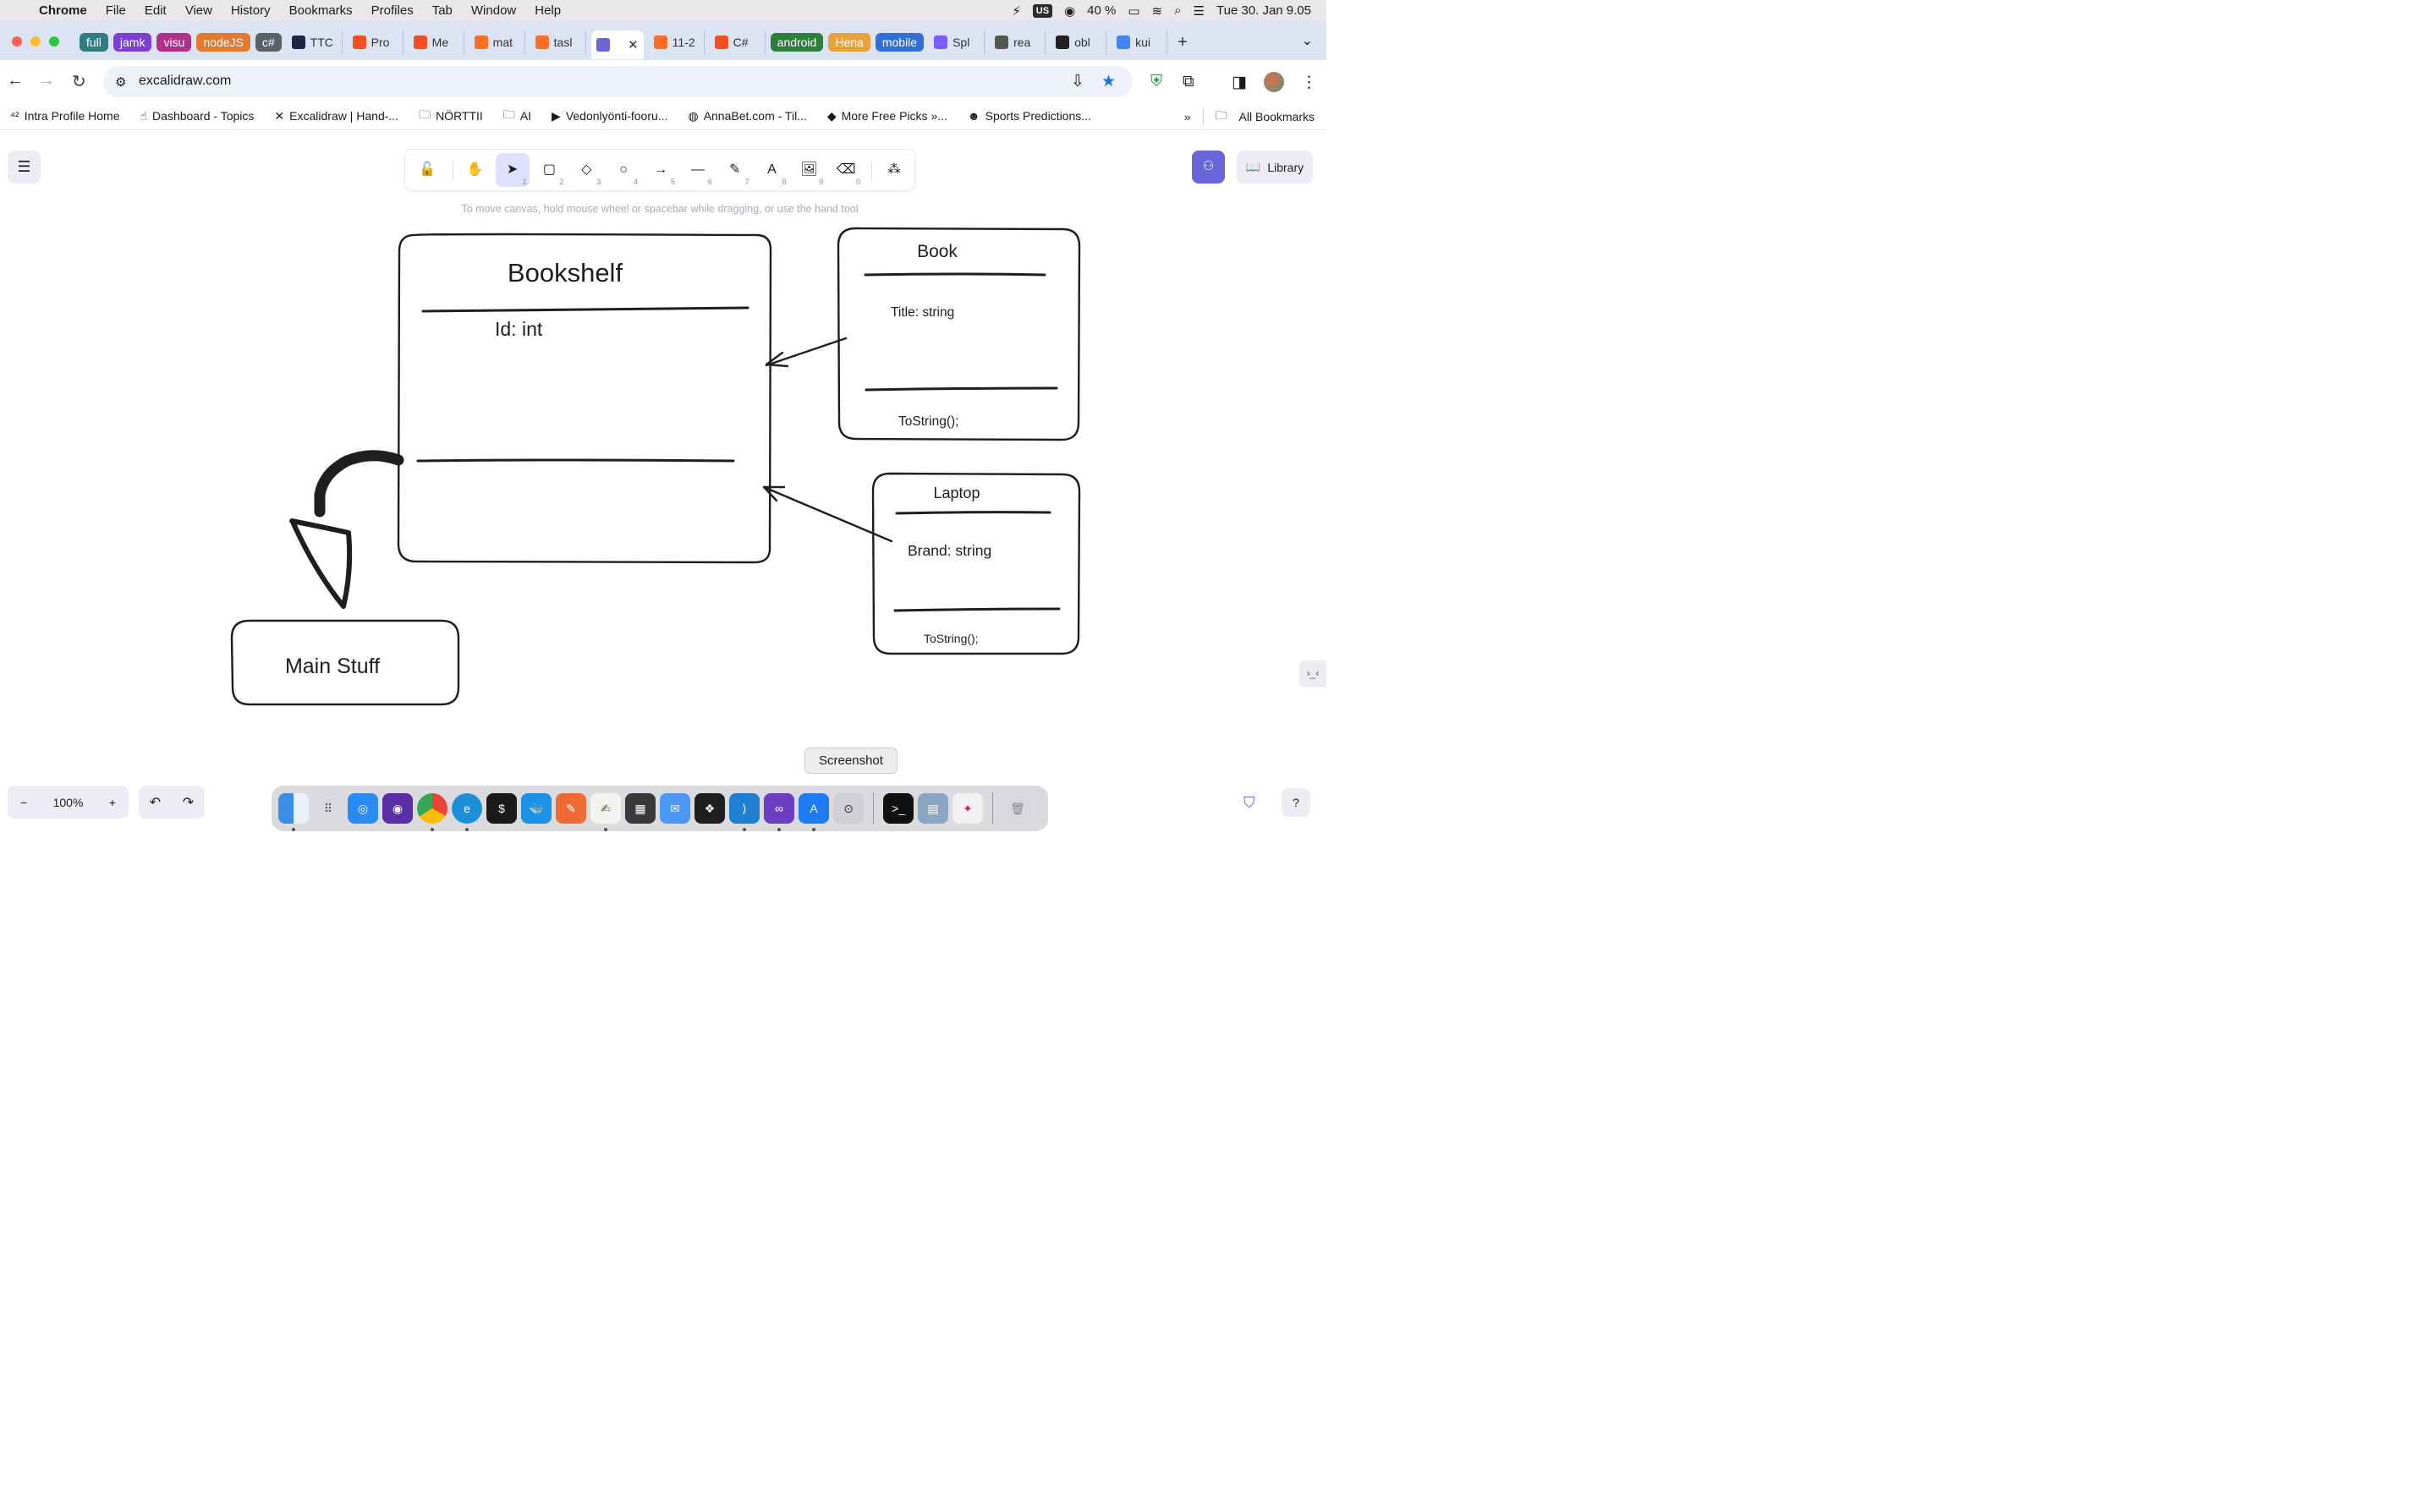  I want to click on address-bar: ⚙ excalidraw.com ⇩ ★, so click(618, 81).